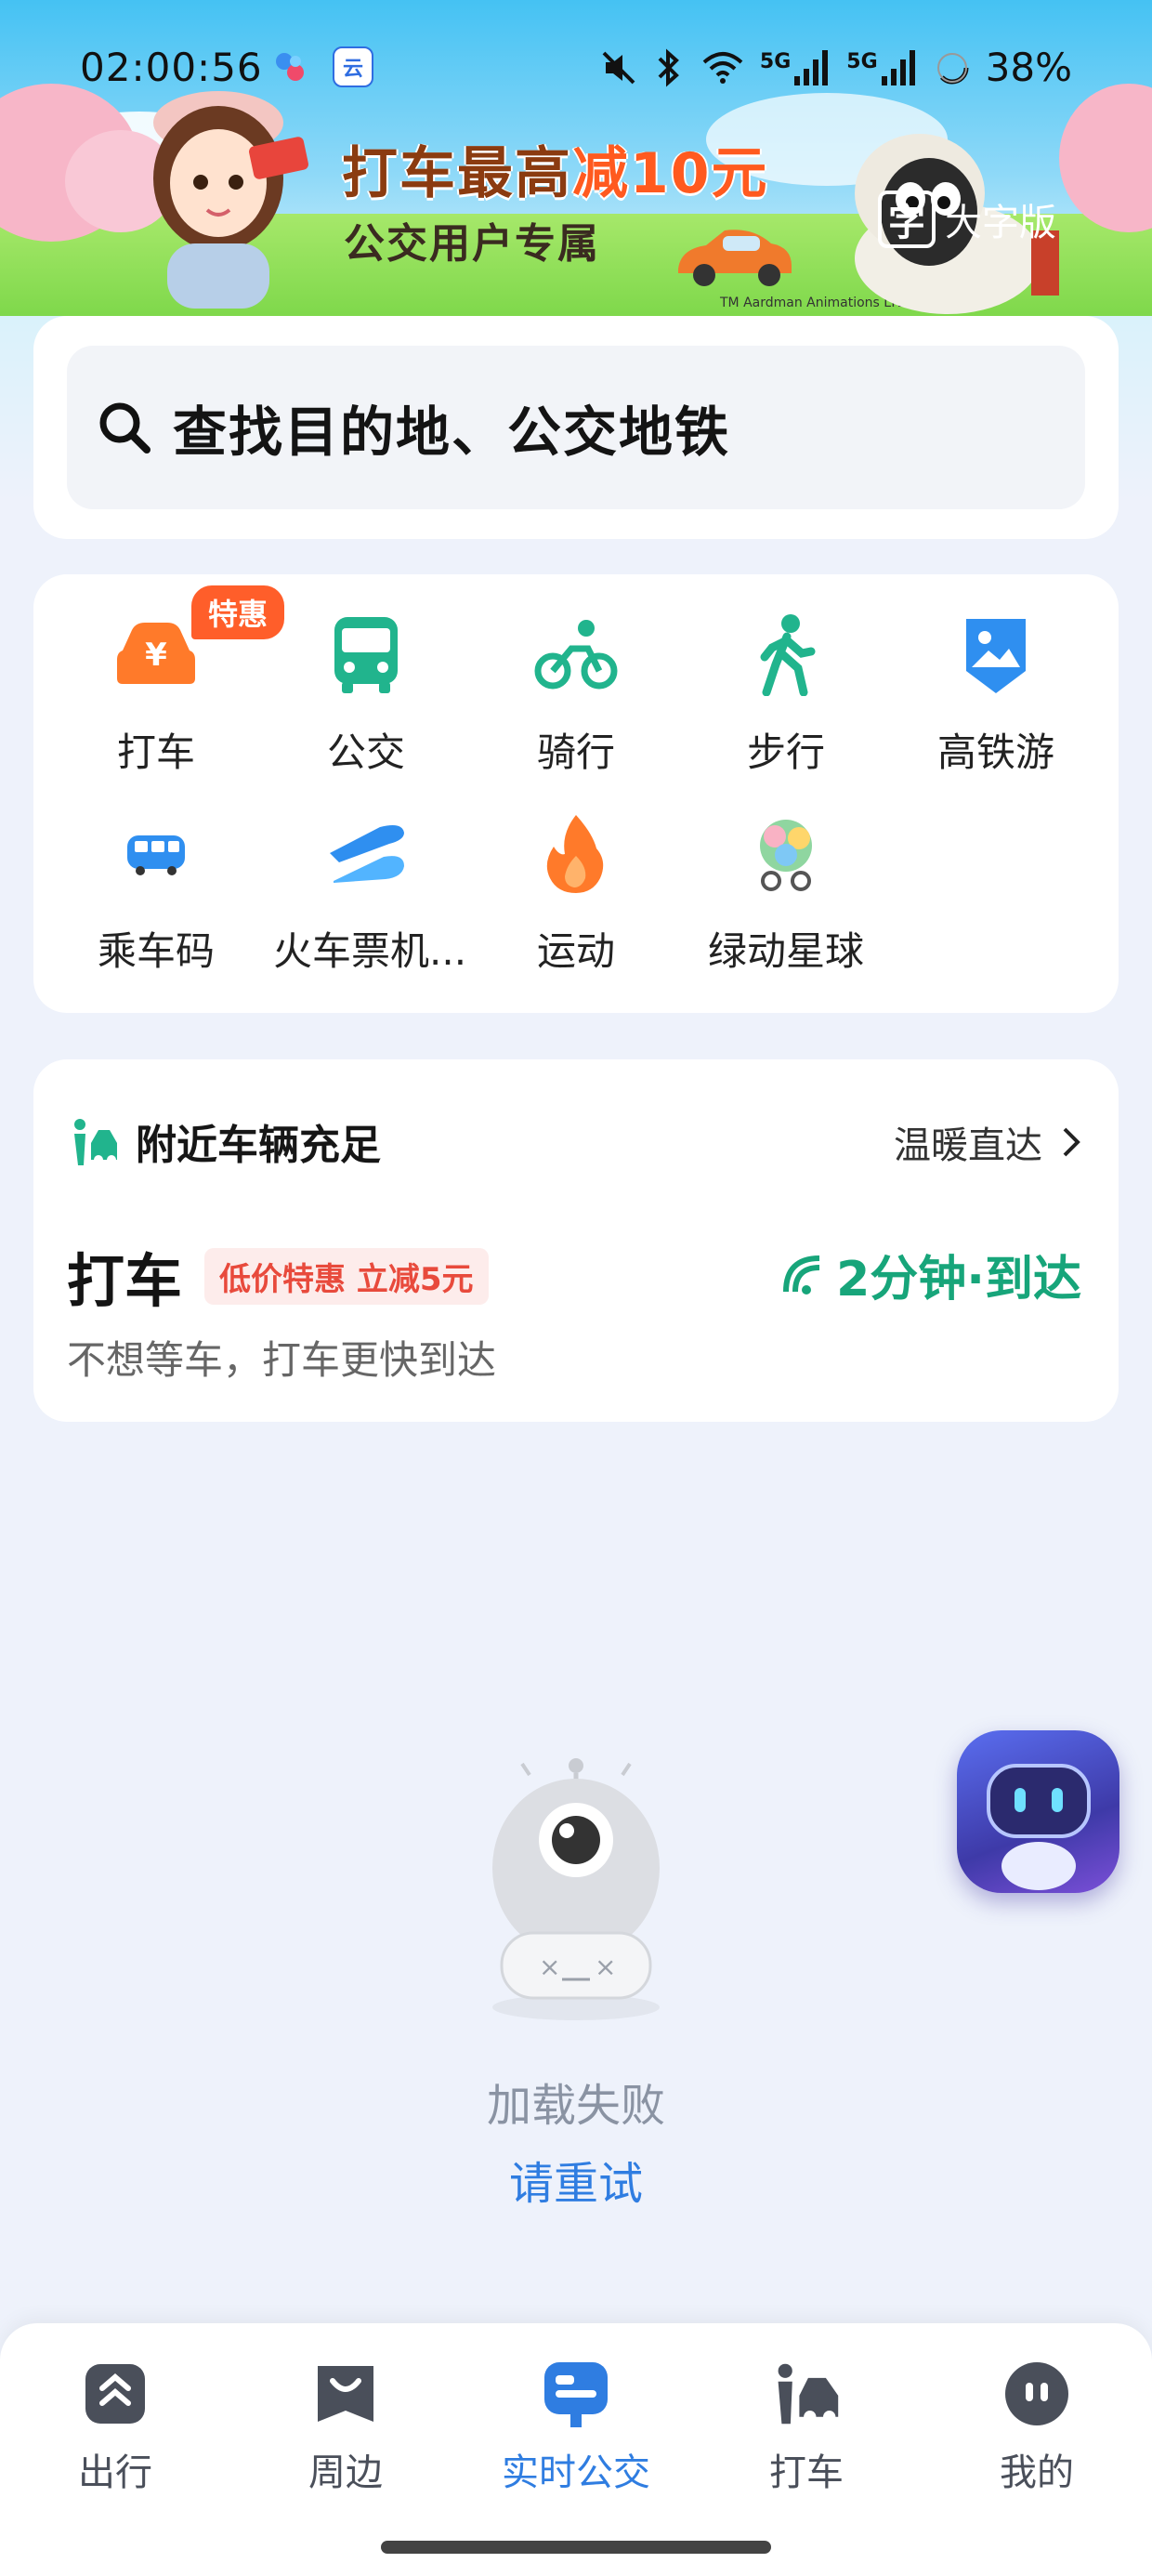 The height and width of the screenshot is (2576, 1152). What do you see at coordinates (452, 432) in the screenshot?
I see `search-placeholder: 查找目的地、公交地铁` at bounding box center [452, 432].